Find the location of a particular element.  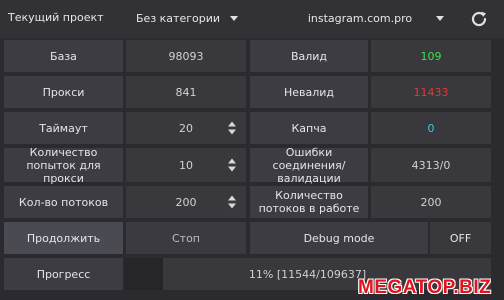

attempts-label: Количество попыток для прокси is located at coordinates (63, 165).